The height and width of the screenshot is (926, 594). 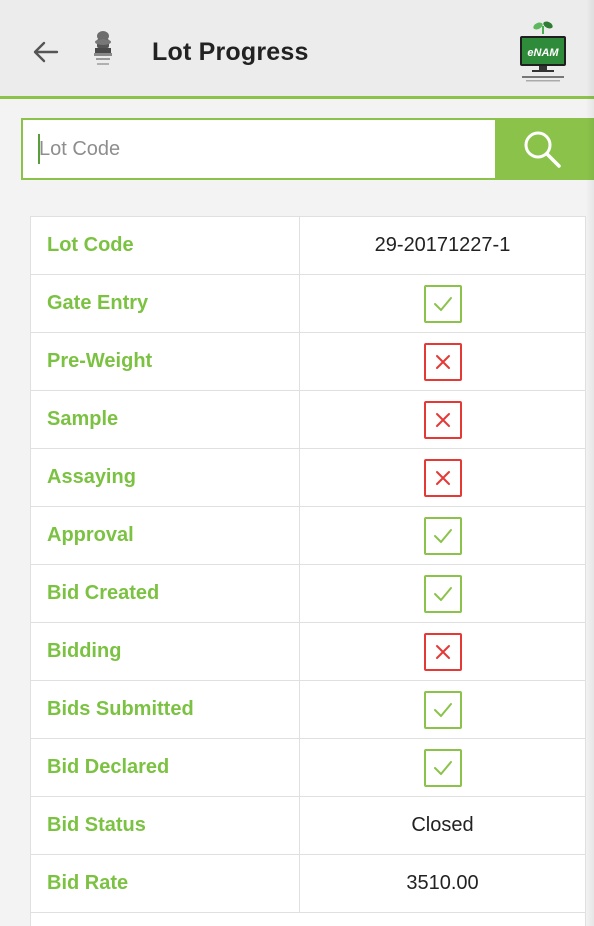 I want to click on table-row: Bidding, so click(x=308, y=652).